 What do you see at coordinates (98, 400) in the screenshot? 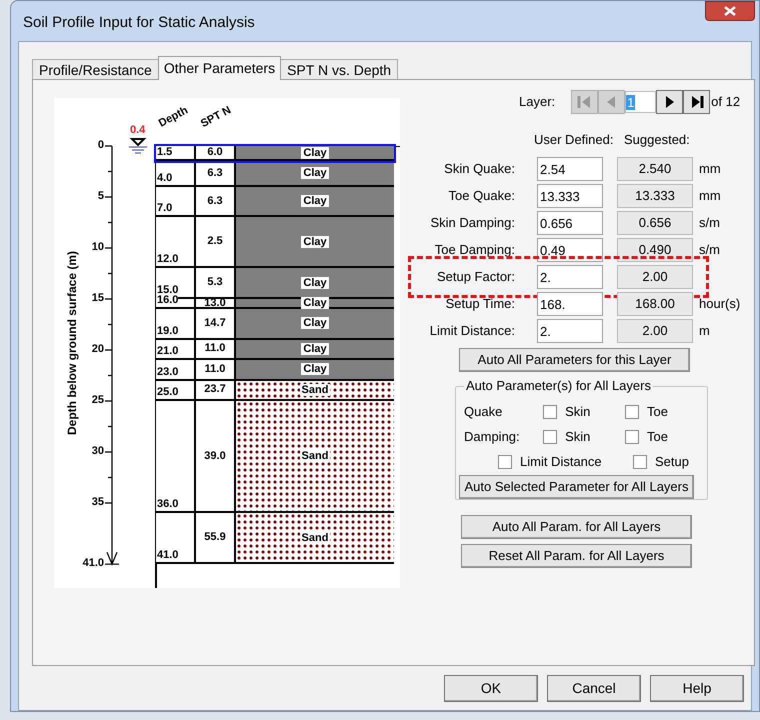
I see `tick-label: 25` at bounding box center [98, 400].